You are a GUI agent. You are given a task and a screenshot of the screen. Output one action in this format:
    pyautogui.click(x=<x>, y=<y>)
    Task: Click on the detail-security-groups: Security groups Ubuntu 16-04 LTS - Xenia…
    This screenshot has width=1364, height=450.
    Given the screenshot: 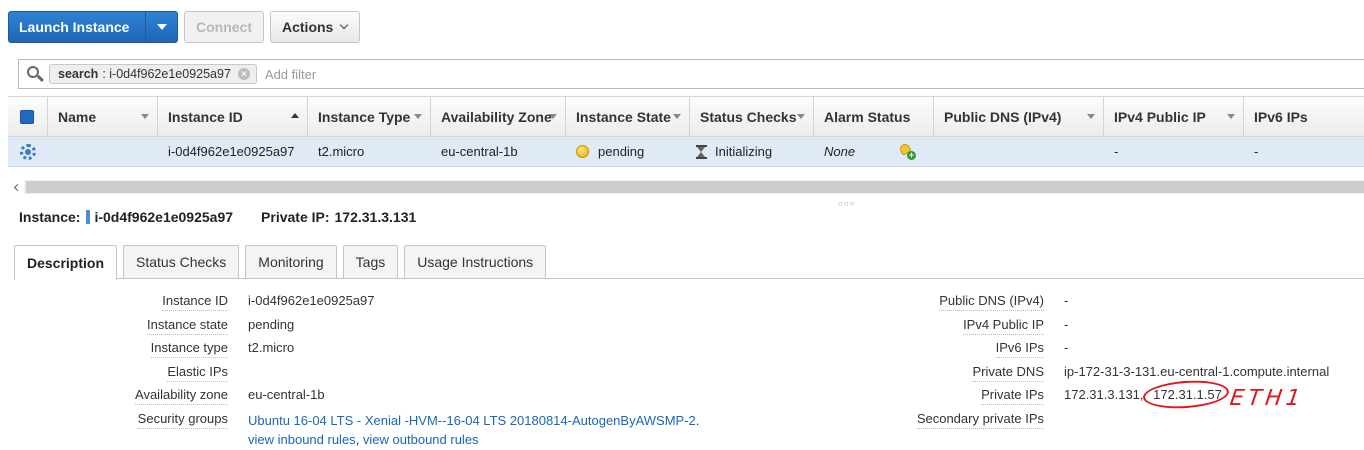 What is the action you would take?
    pyautogui.click(x=418, y=429)
    